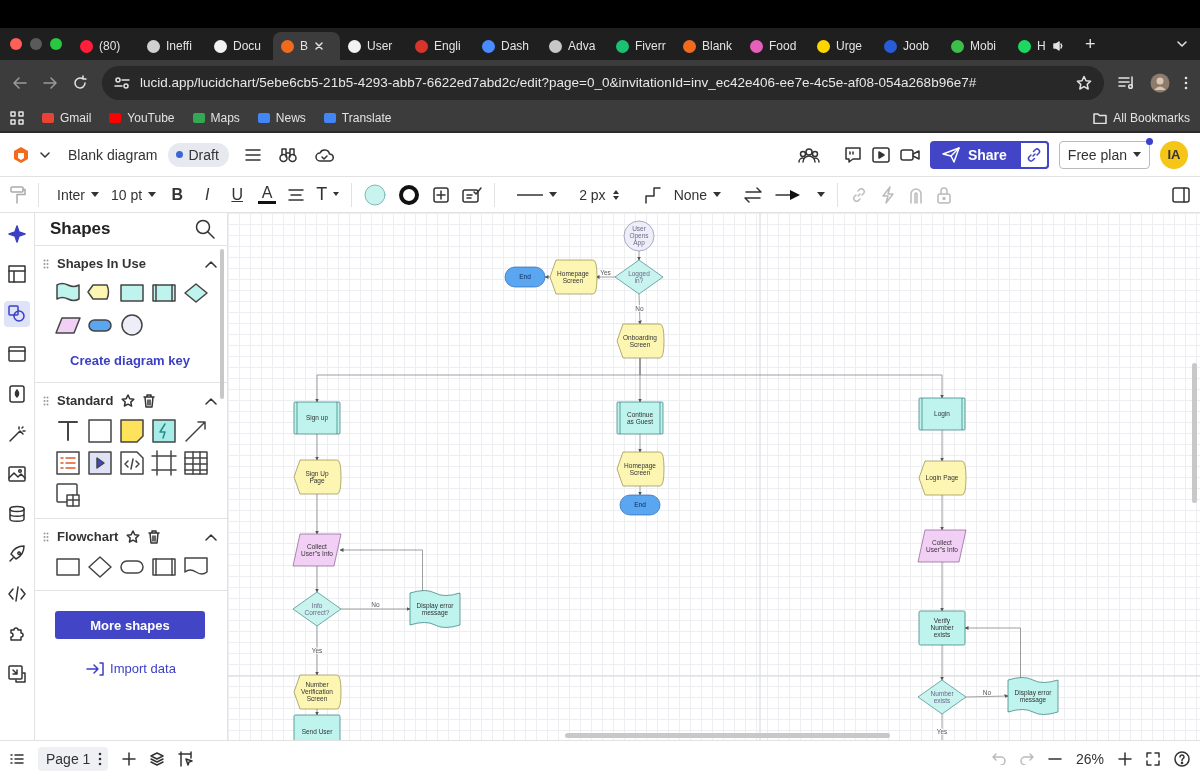 The width and height of the screenshot is (1200, 779). I want to click on user-avatar: IA, so click(1174, 154).